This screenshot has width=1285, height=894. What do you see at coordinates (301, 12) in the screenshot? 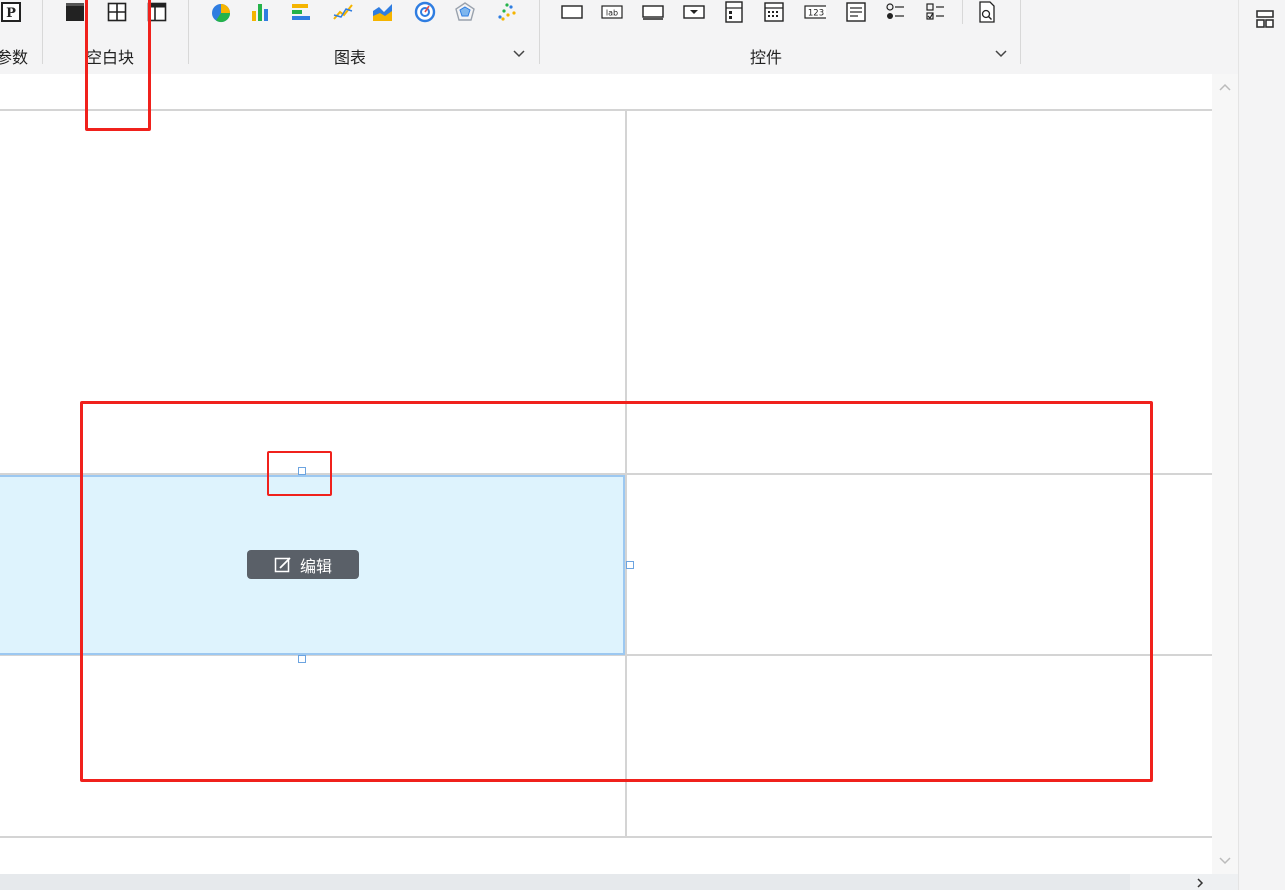
I see `horizontal-bar-icon` at bounding box center [301, 12].